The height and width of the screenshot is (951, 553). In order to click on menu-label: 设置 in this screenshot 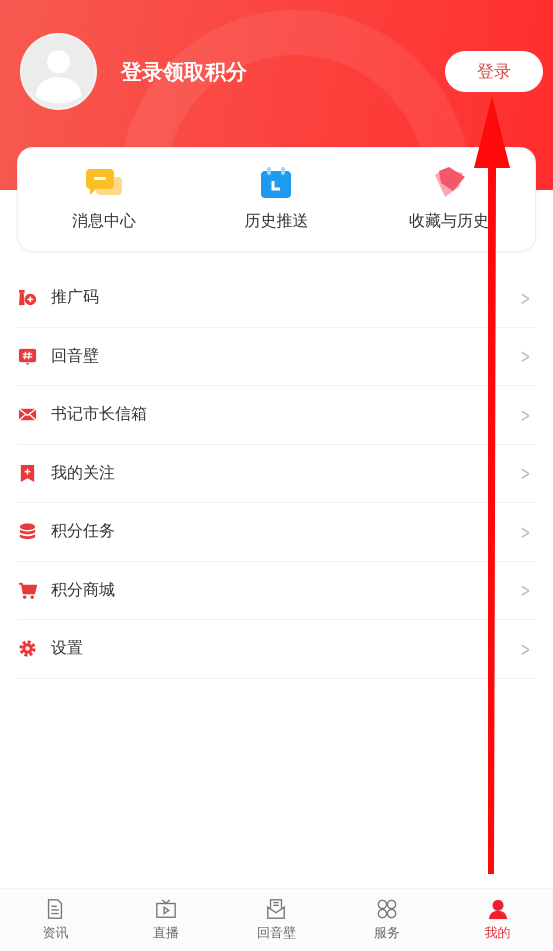, I will do `click(67, 649)`.